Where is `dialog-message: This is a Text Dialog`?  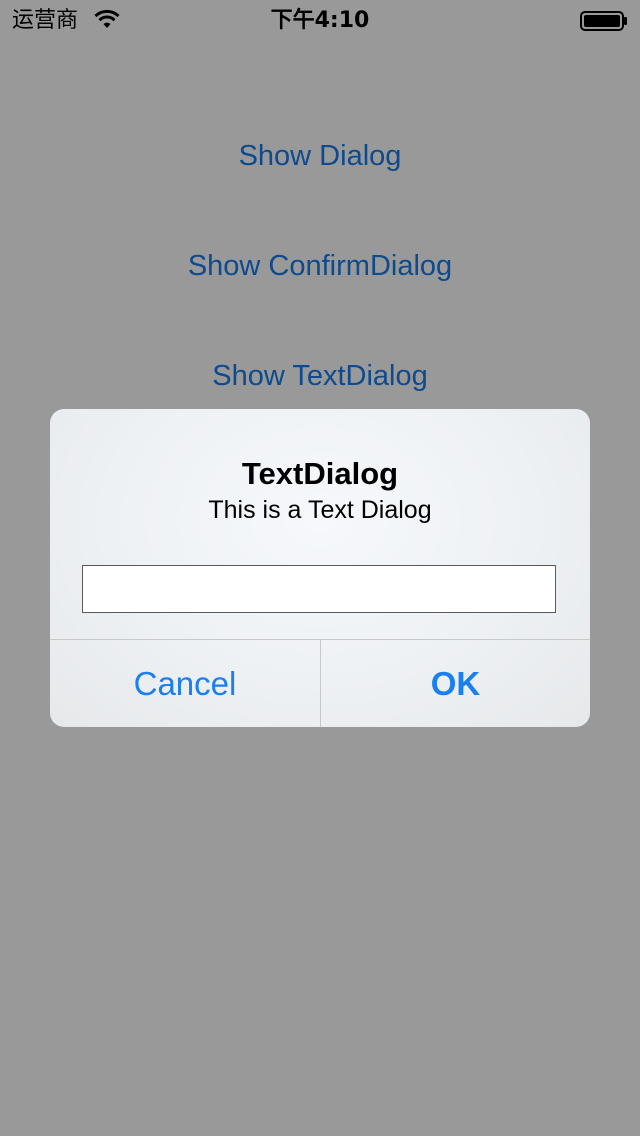
dialog-message: This is a Text Dialog is located at coordinates (320, 510).